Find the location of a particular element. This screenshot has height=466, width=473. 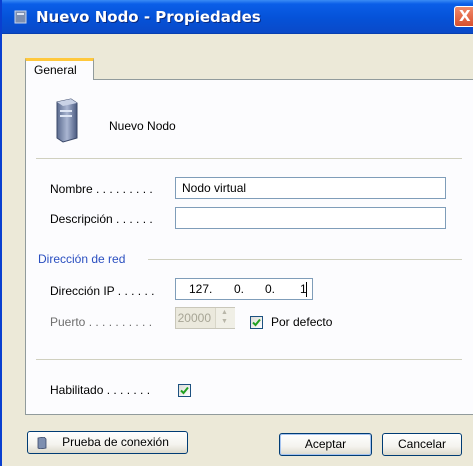

port-label: Puerto . . . . . . . . . . is located at coordinates (101, 322).